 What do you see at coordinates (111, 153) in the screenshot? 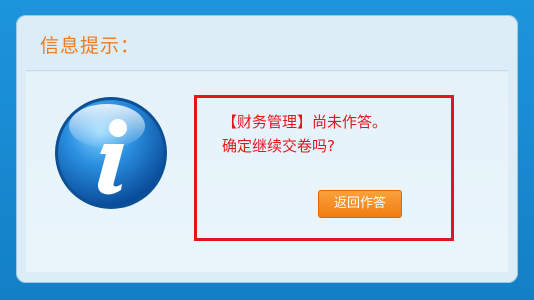
I see `info-icon` at bounding box center [111, 153].